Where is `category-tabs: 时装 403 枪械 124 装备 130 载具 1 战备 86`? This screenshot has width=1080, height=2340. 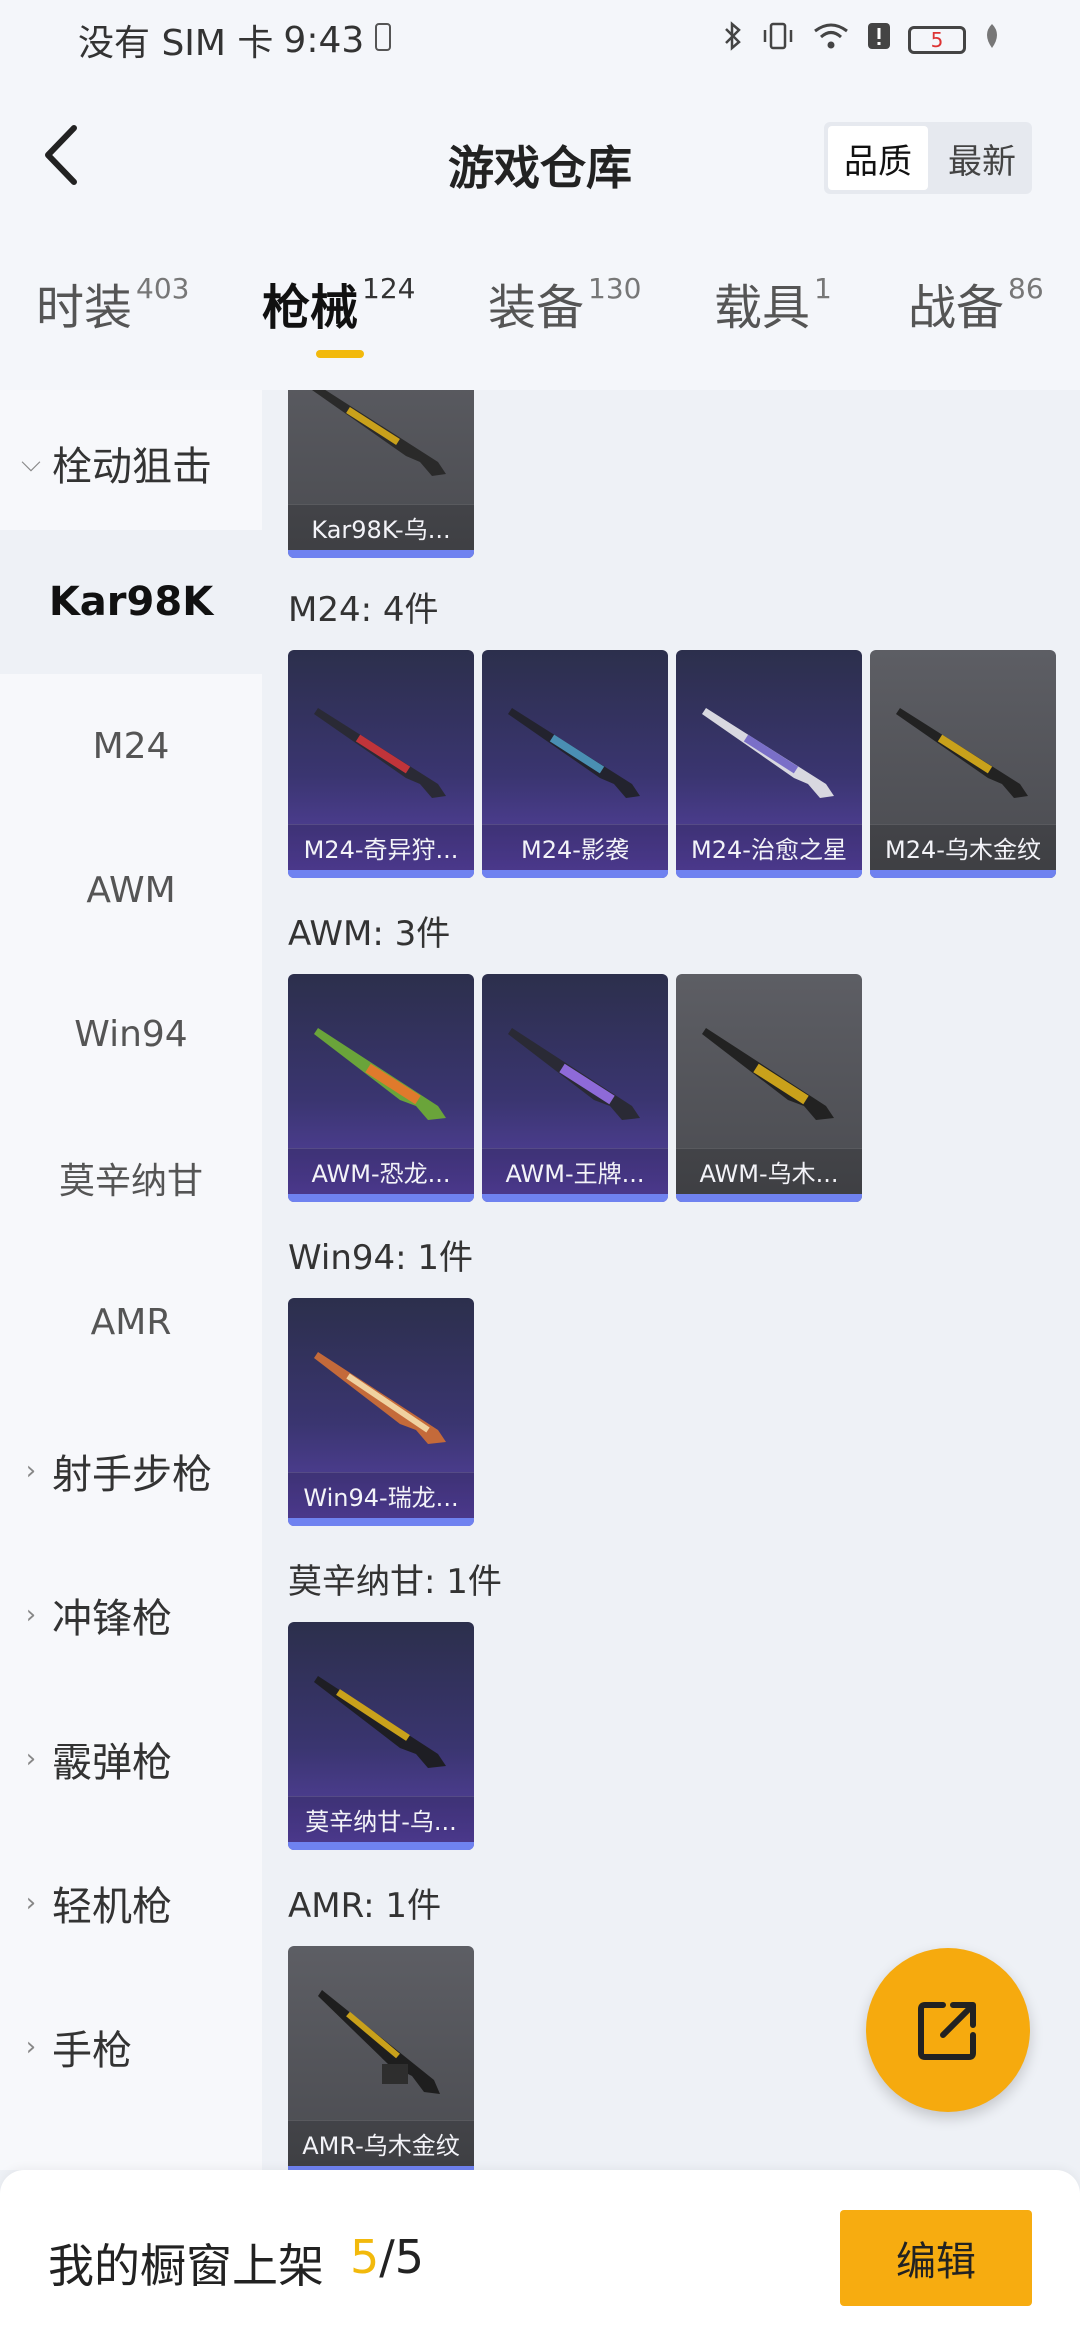
category-tabs: 时装 403 枪械 124 装备 130 载具 1 战备 86 is located at coordinates (540, 315).